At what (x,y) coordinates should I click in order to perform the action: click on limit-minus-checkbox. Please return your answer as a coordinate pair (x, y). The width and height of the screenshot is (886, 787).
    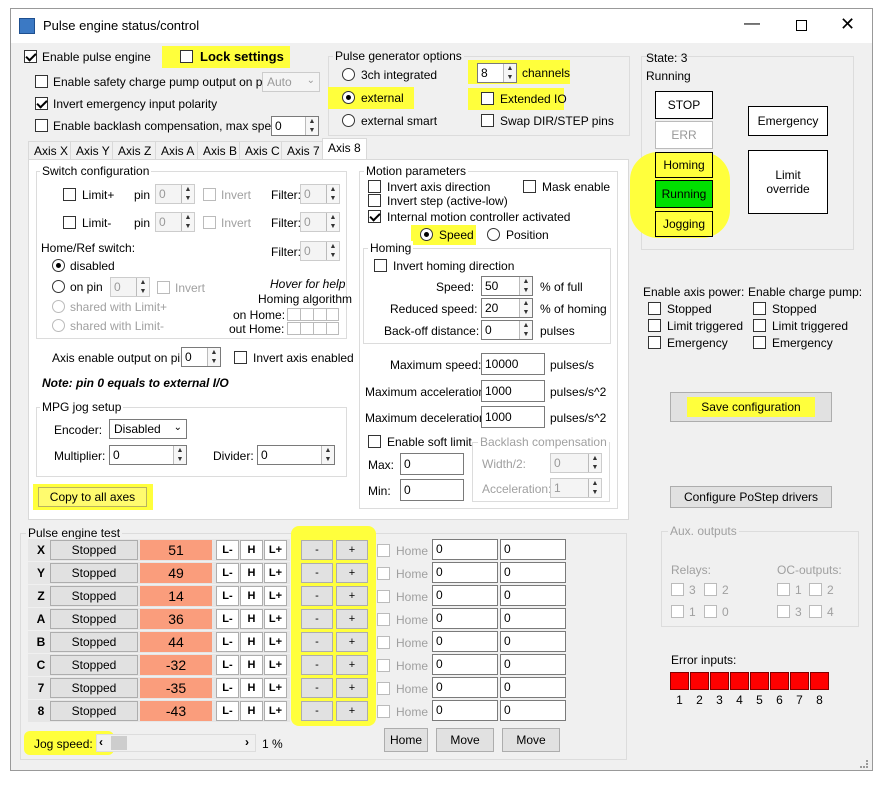
    Looking at the image, I should click on (69, 222).